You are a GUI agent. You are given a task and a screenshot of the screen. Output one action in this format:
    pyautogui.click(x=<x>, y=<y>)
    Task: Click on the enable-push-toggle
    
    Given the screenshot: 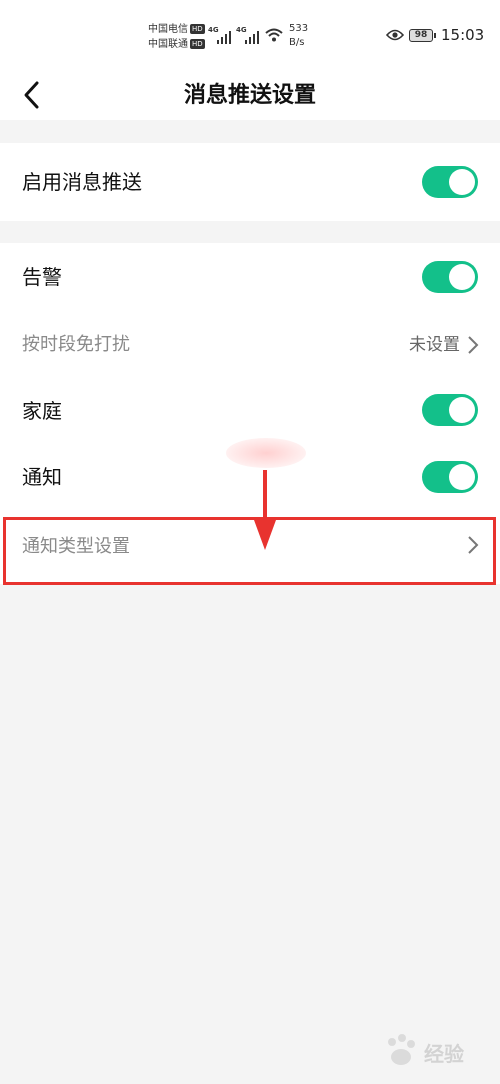 What is the action you would take?
    pyautogui.click(x=450, y=182)
    